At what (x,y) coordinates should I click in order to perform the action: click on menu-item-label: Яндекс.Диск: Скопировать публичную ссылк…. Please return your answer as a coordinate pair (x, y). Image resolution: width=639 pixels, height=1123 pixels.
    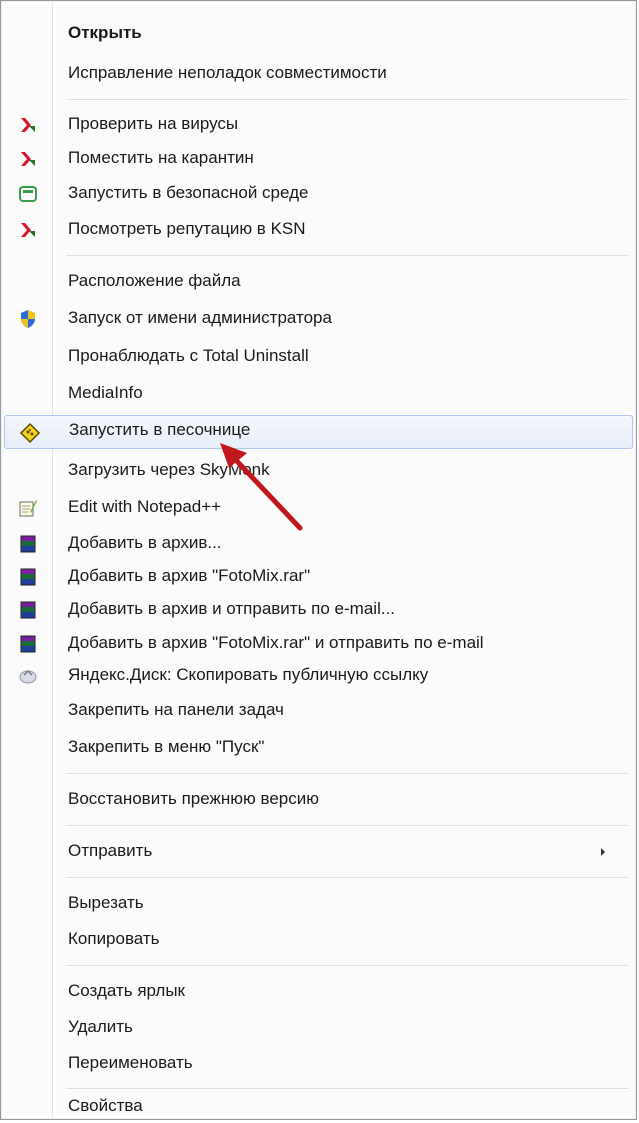
    Looking at the image, I should click on (248, 674).